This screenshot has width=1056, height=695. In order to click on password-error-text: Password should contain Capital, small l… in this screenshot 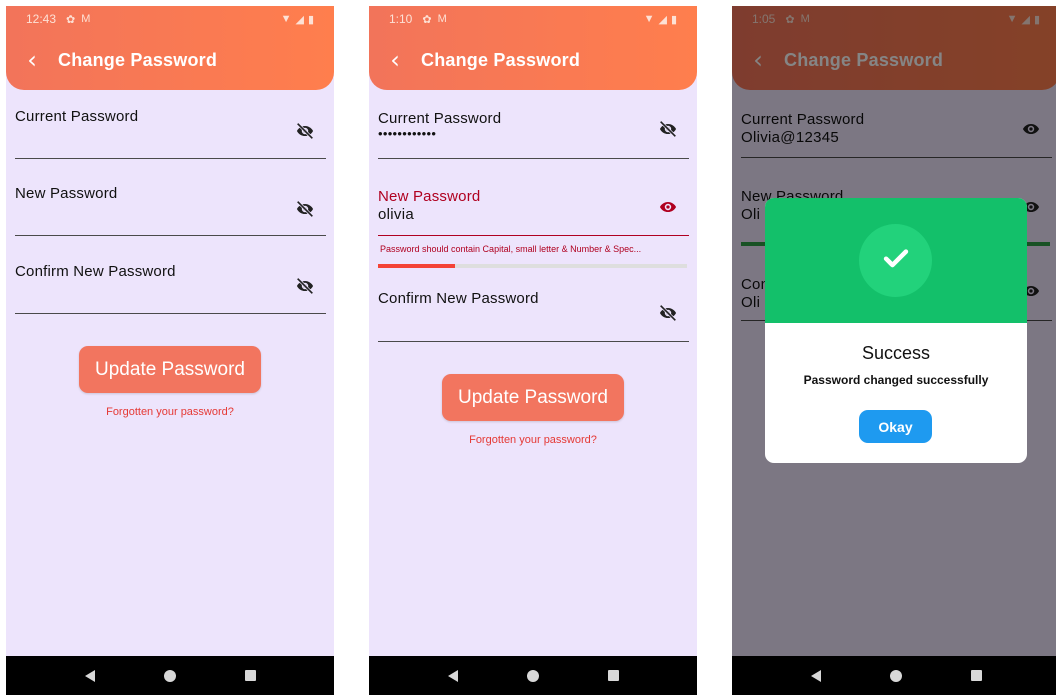, I will do `click(511, 249)`.